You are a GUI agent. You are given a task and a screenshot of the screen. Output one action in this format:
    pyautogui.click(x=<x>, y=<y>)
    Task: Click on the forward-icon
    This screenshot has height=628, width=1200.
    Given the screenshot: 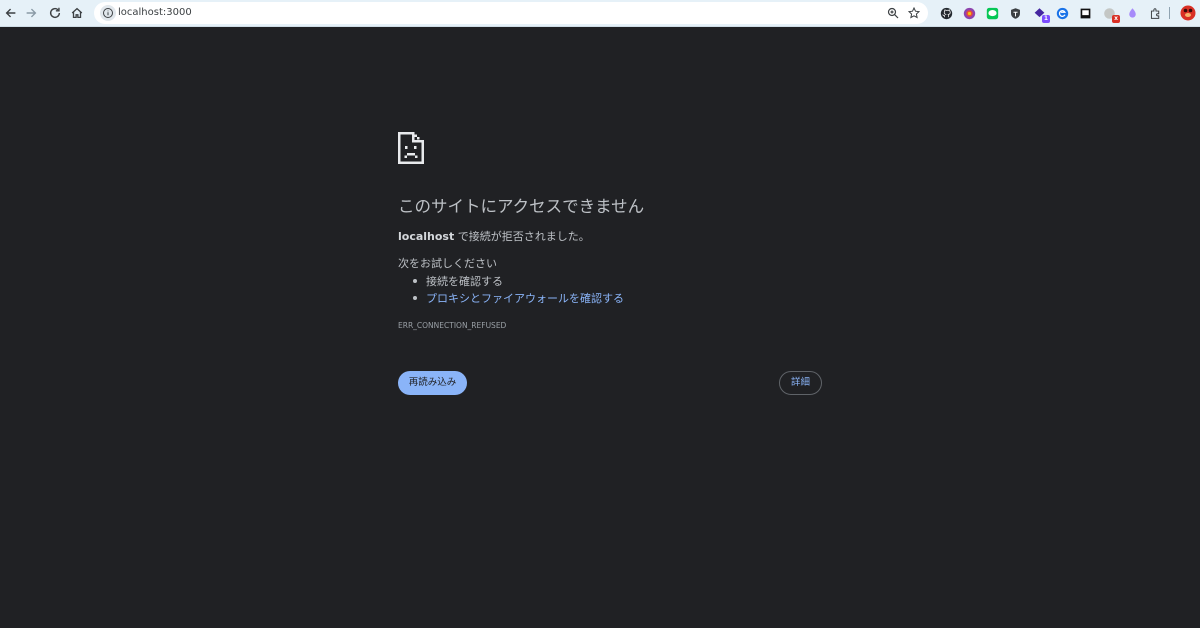 What is the action you would take?
    pyautogui.click(x=31, y=13)
    